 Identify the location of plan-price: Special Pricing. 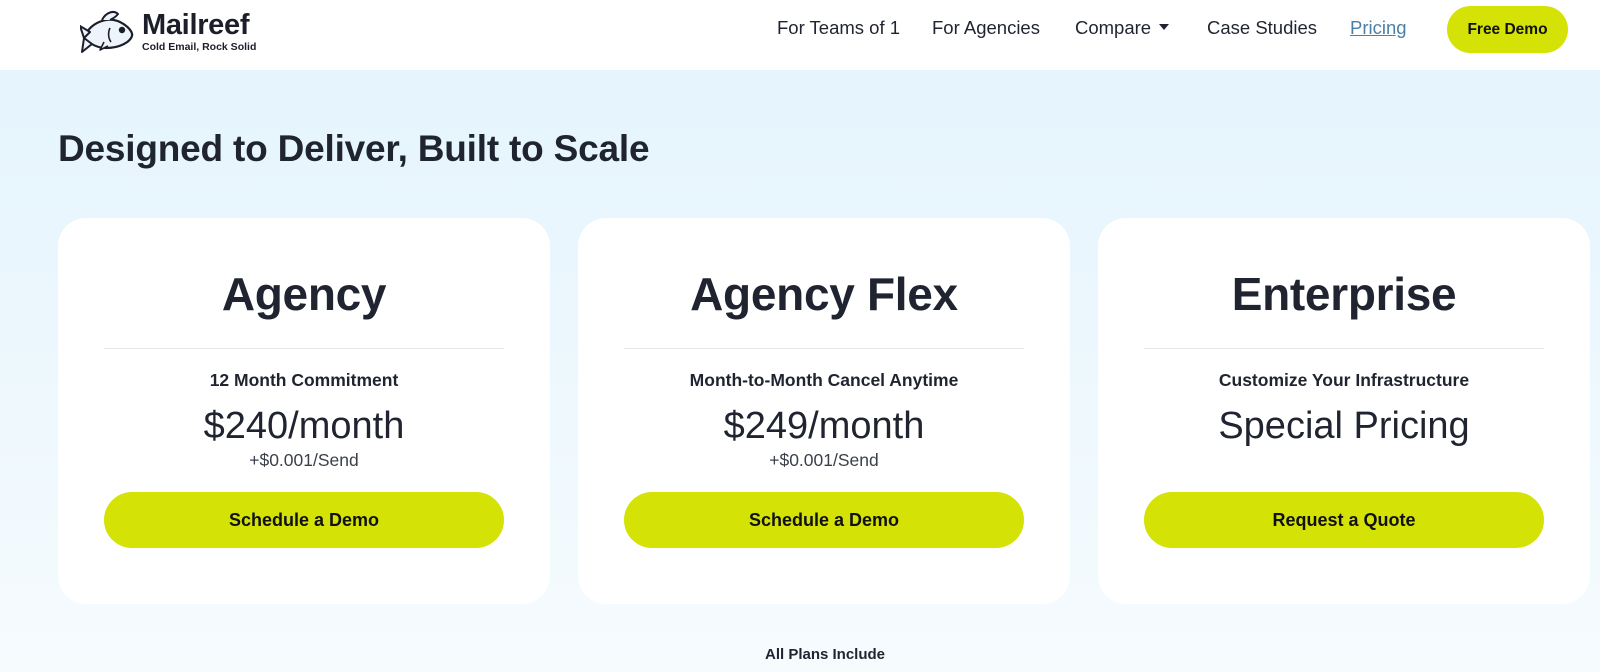
(1344, 426).